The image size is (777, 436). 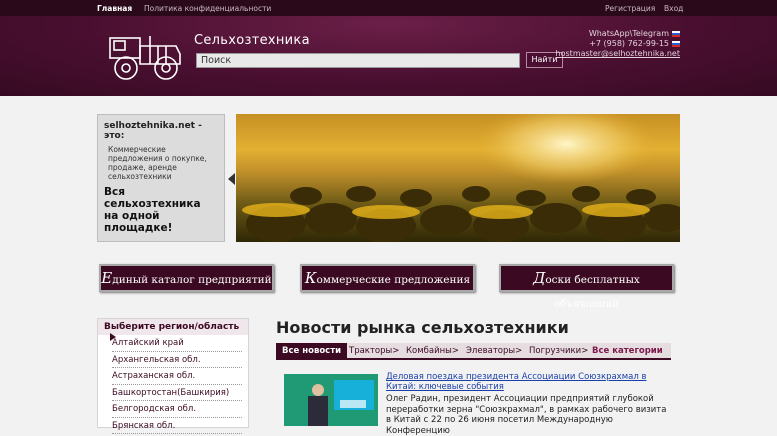 I want to click on region-item: Алтайский край, so click(x=177, y=343).